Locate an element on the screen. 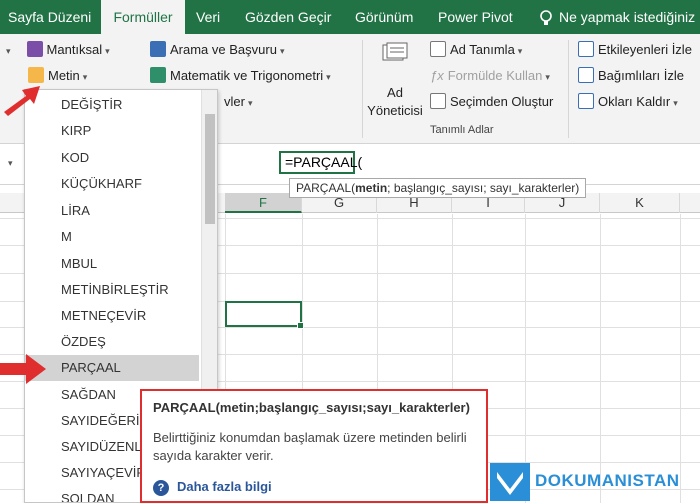  table-icon is located at coordinates (438, 101).